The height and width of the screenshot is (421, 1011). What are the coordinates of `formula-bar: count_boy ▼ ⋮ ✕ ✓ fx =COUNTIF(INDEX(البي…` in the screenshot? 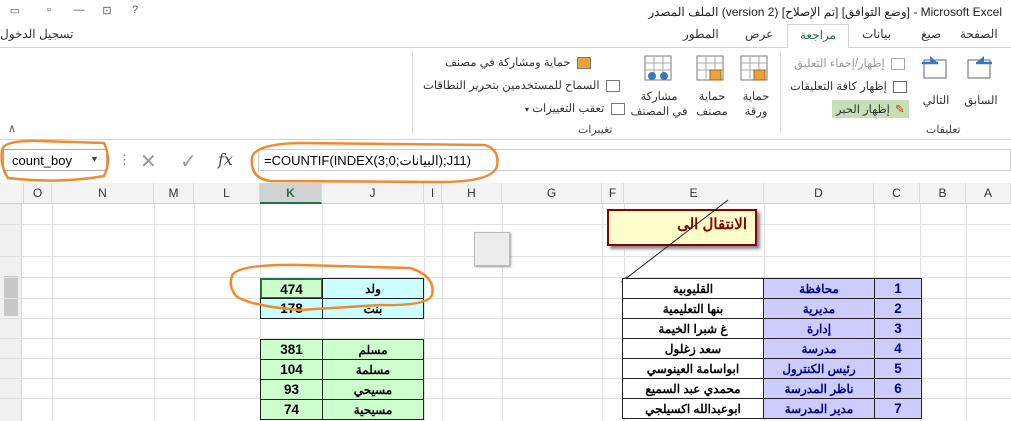 It's located at (505, 163).